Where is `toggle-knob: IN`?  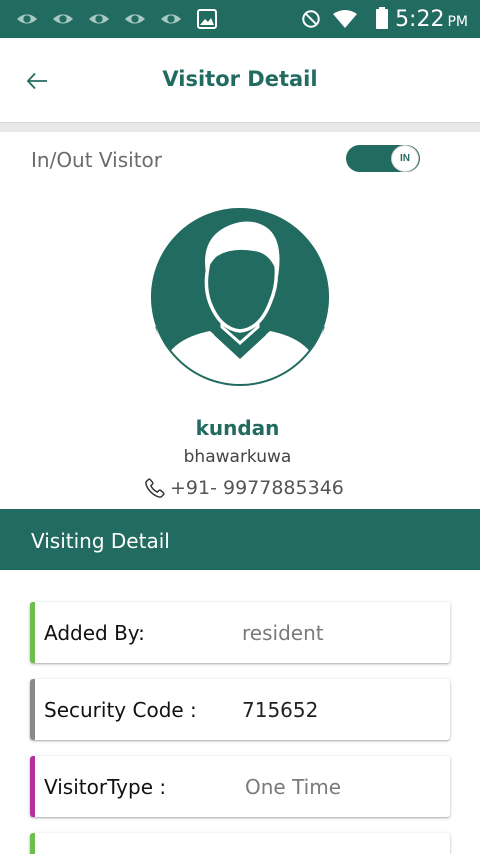 toggle-knob: IN is located at coordinates (405, 158).